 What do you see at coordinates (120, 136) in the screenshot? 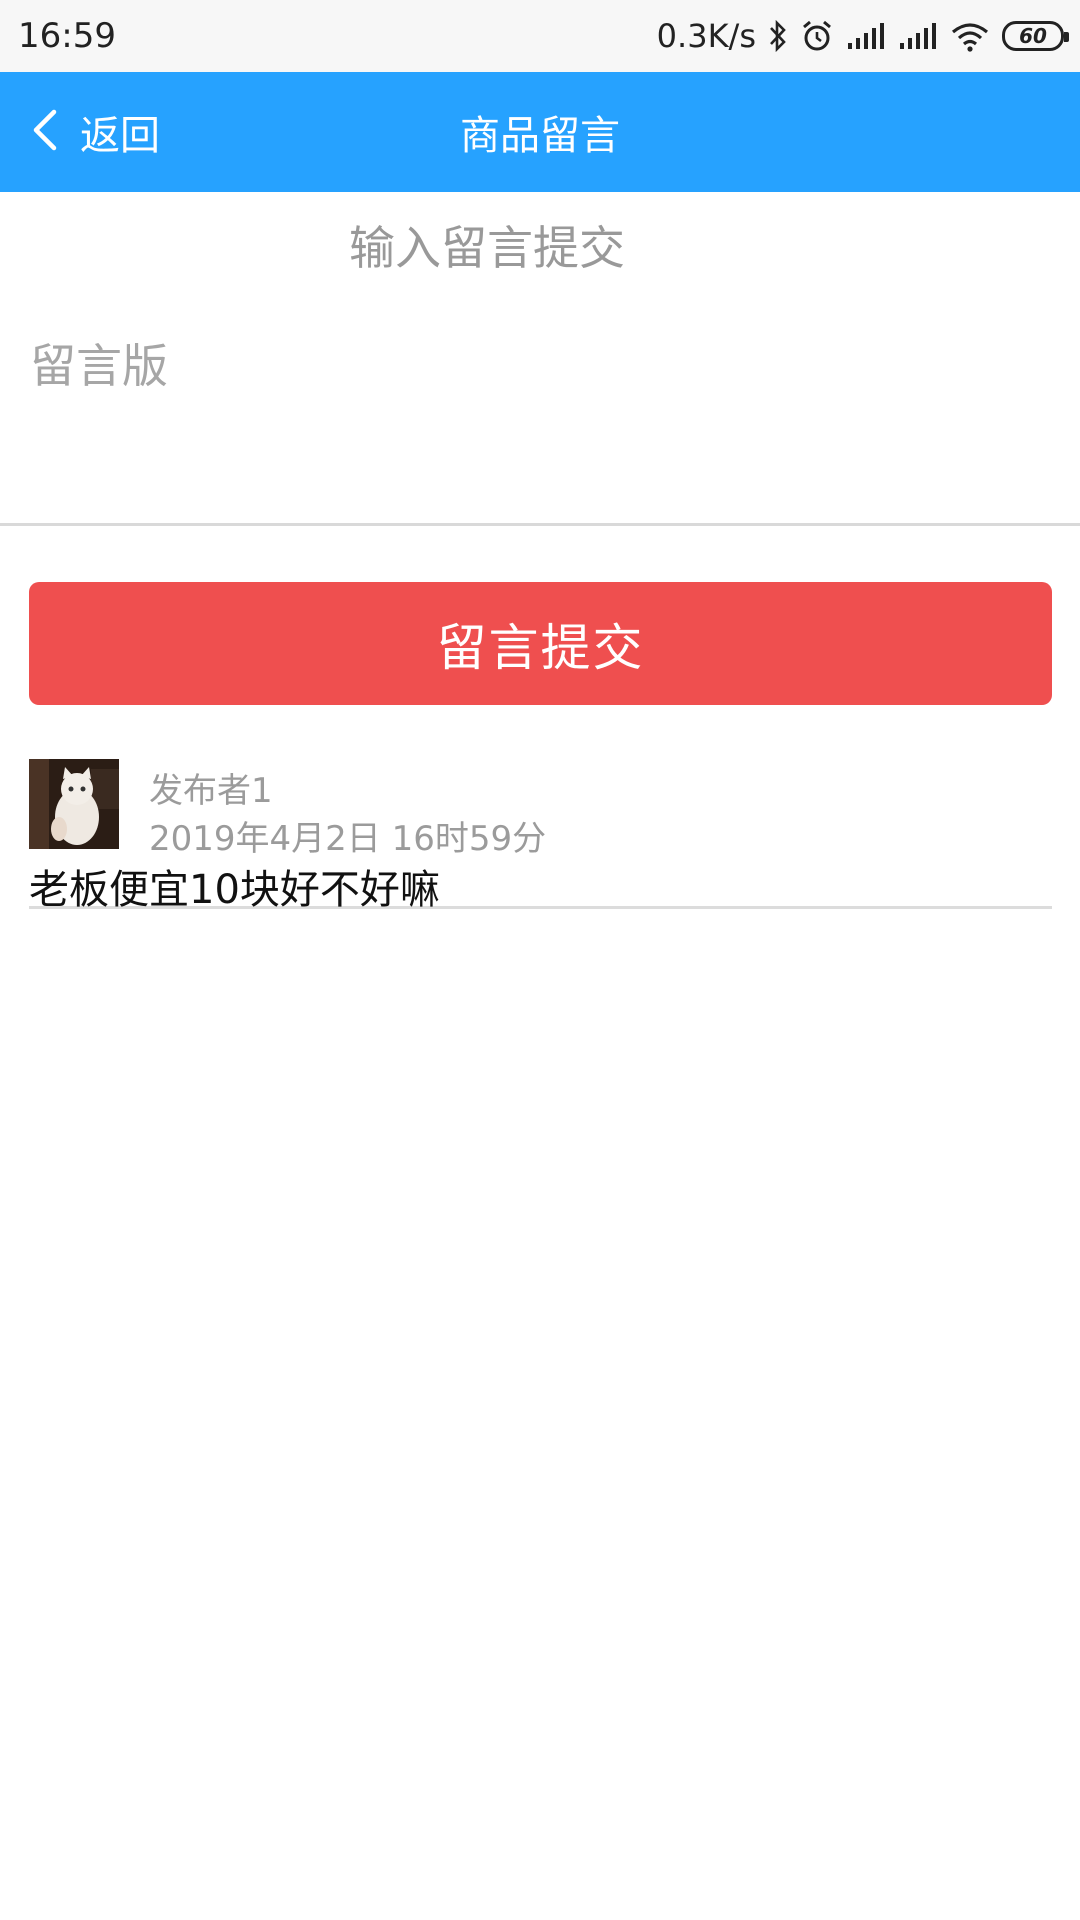
I see `back-label: 返回` at bounding box center [120, 136].